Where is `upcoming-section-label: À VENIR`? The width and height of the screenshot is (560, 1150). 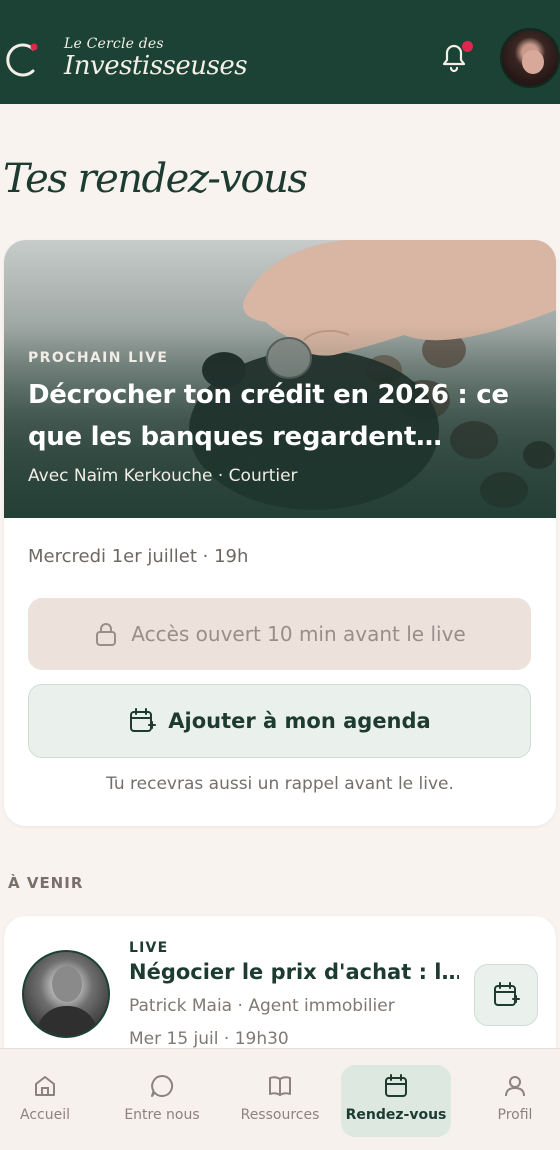
upcoming-section-label: À VENIR is located at coordinates (46, 883).